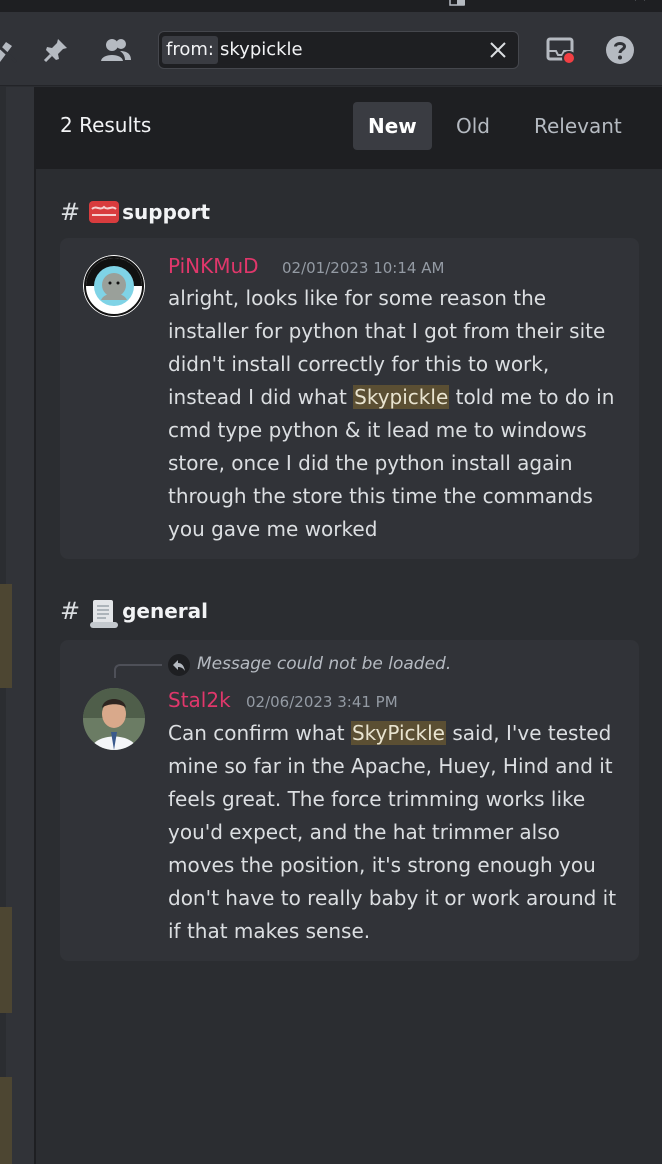  What do you see at coordinates (363, 268) in the screenshot?
I see `message-timestamp: 02/01/2023 10:14 AM` at bounding box center [363, 268].